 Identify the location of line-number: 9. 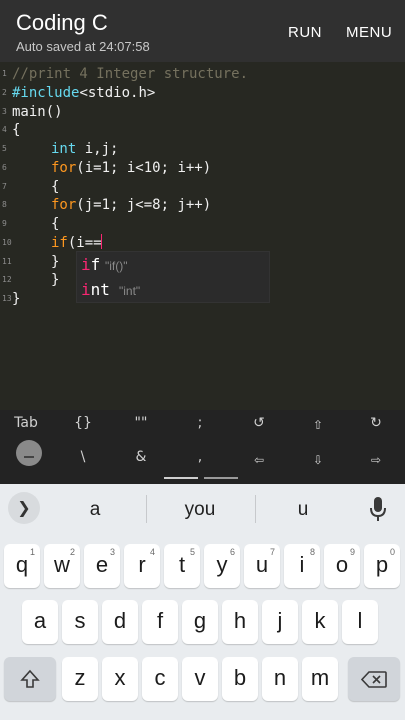
(4, 223).